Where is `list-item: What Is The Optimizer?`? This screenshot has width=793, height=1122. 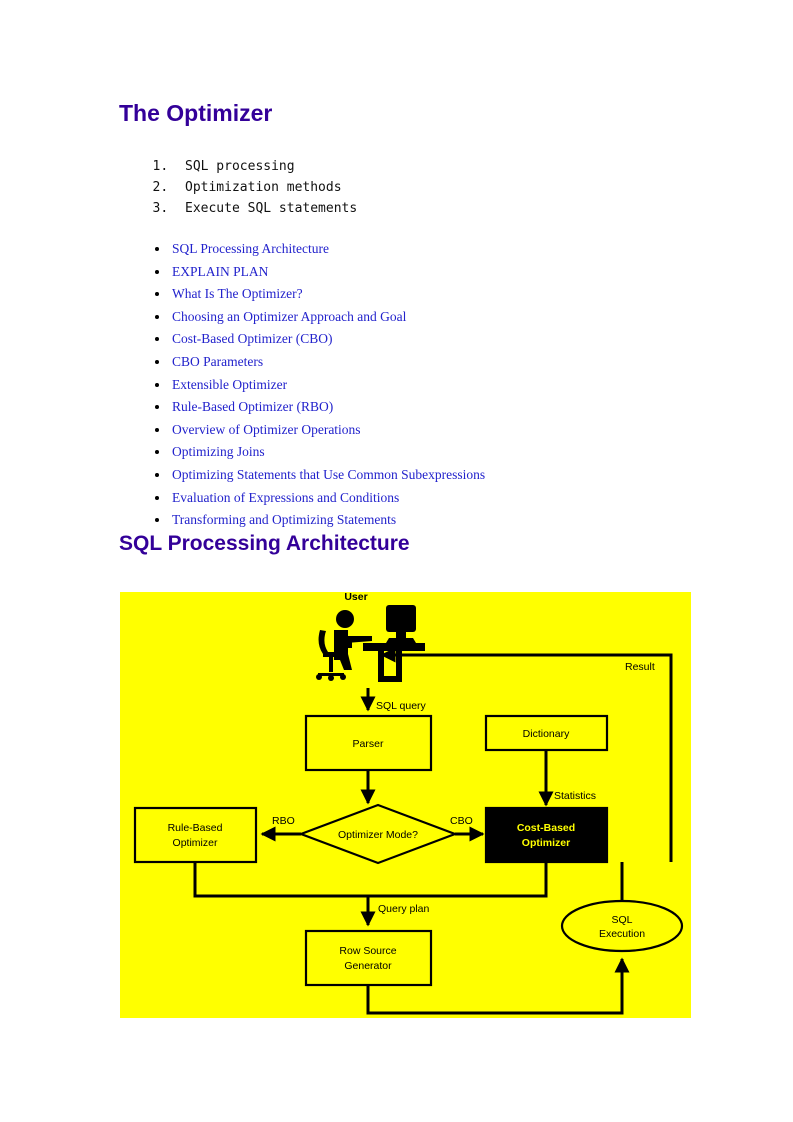
list-item: What Is The Optimizer? is located at coordinates (327, 294).